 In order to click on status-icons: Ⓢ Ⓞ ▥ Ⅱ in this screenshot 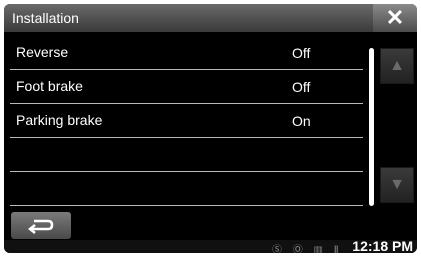, I will do `click(307, 249)`.